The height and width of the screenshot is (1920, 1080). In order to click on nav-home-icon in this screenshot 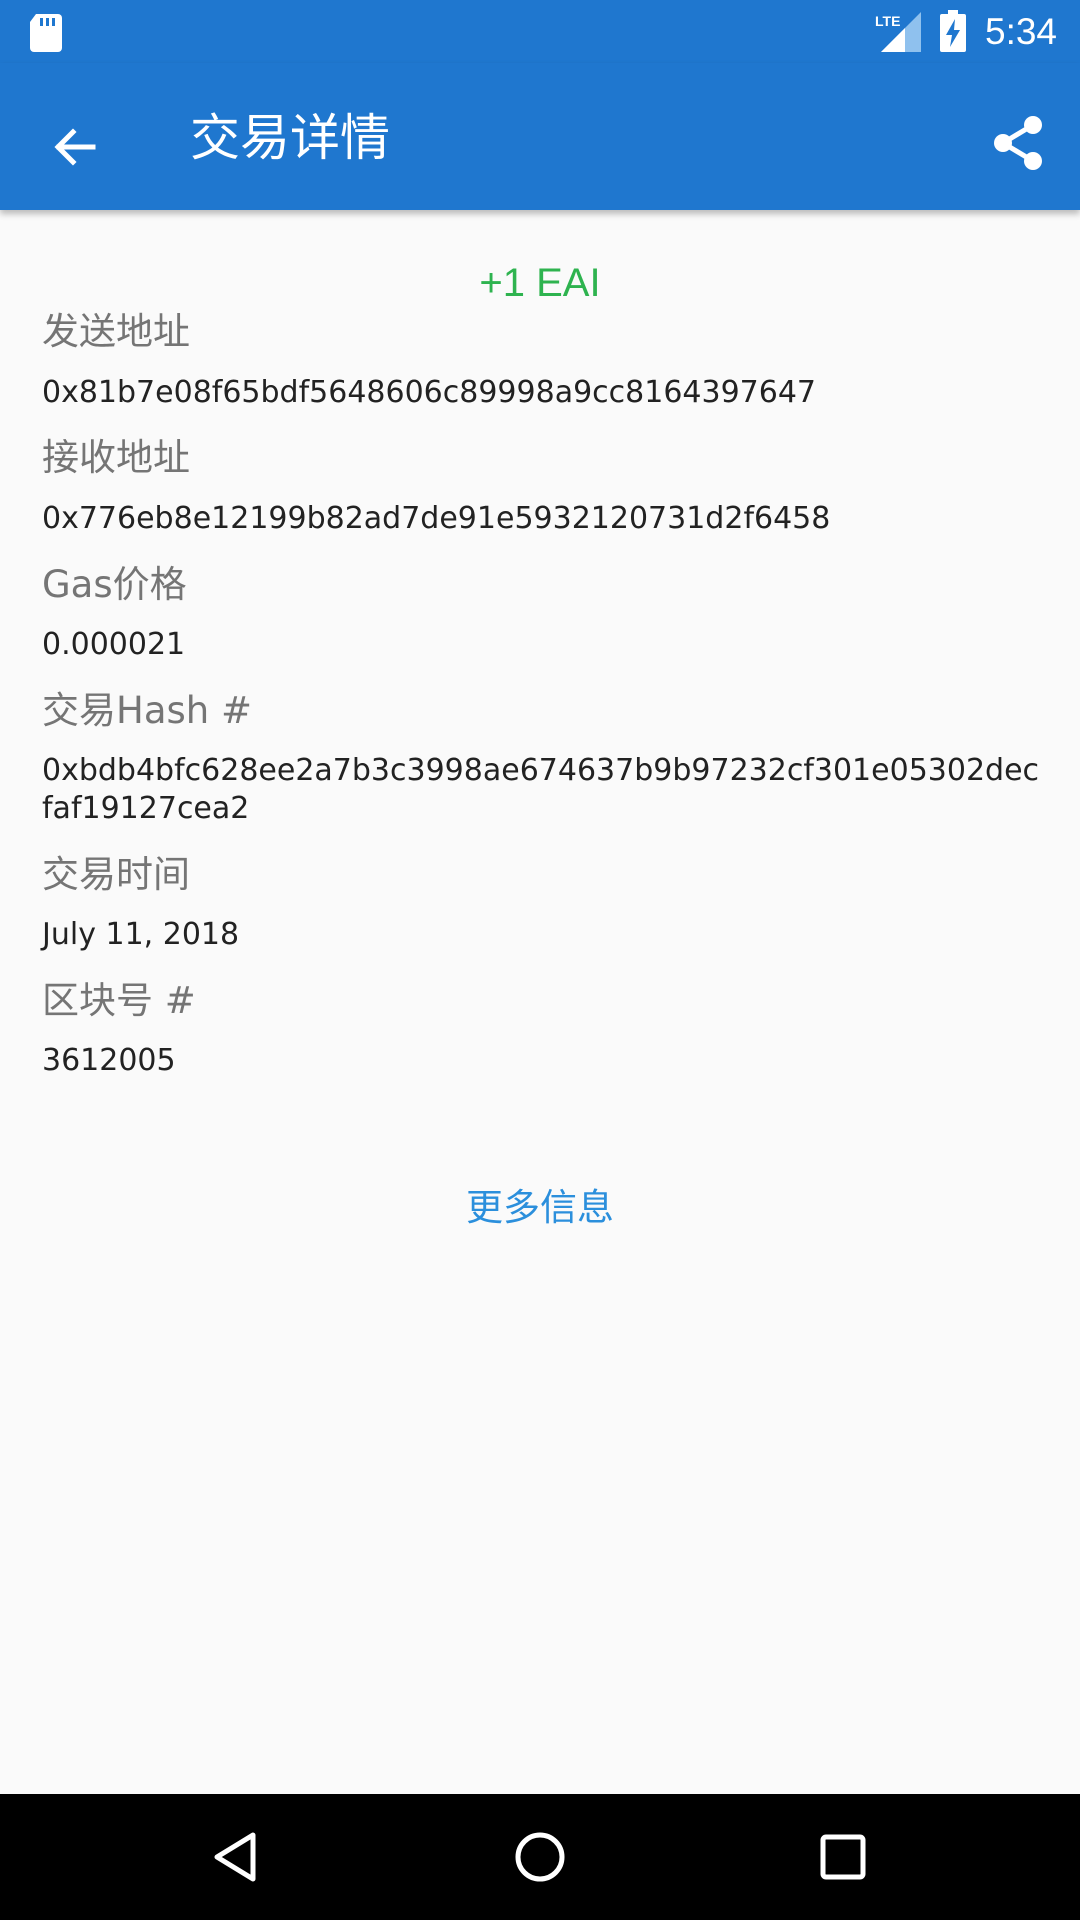, I will do `click(540, 1857)`.